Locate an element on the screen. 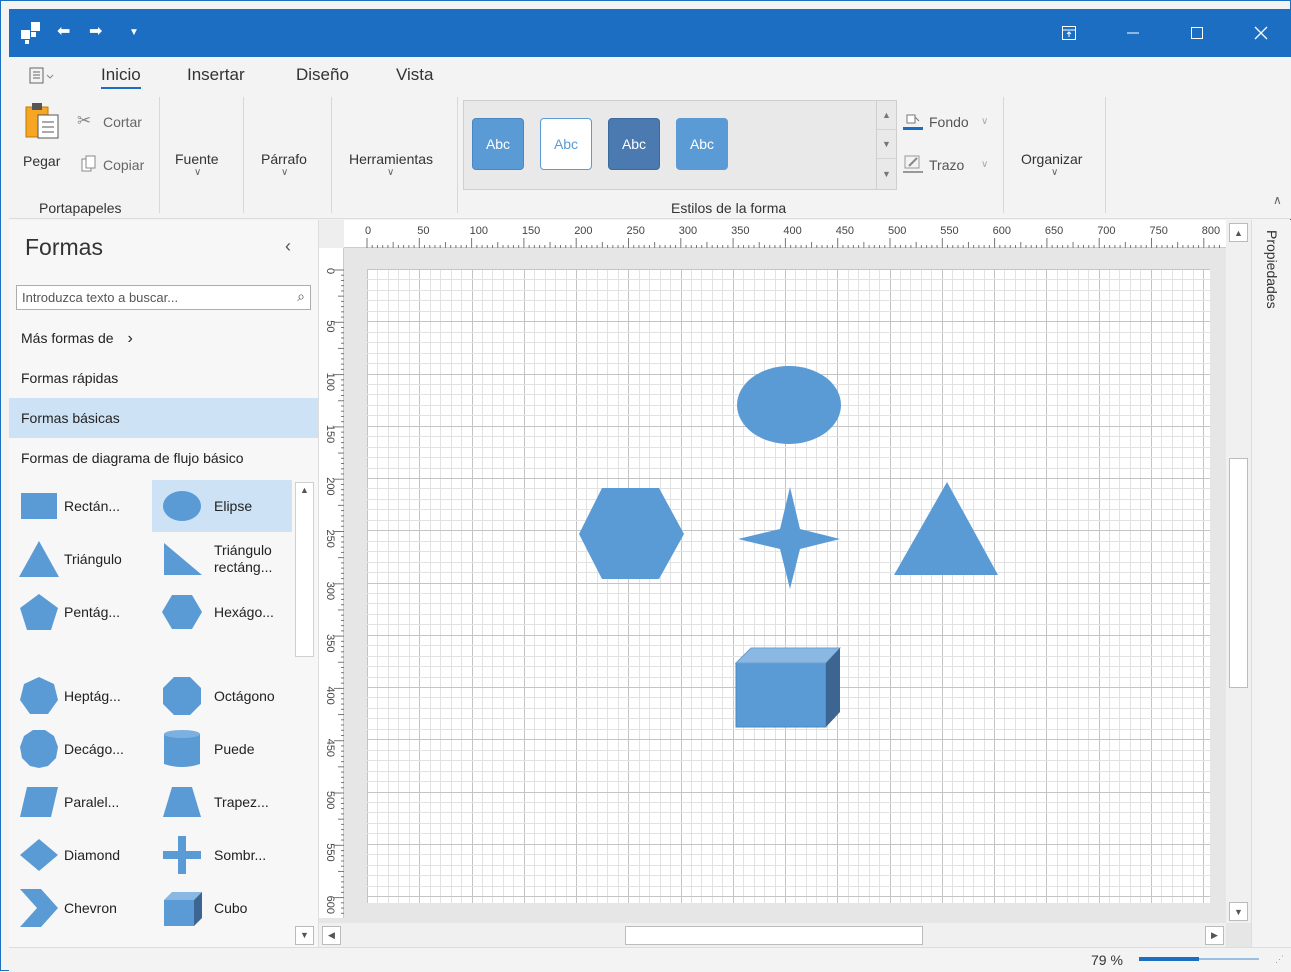  shape-cube: Cubo is located at coordinates (222, 908).